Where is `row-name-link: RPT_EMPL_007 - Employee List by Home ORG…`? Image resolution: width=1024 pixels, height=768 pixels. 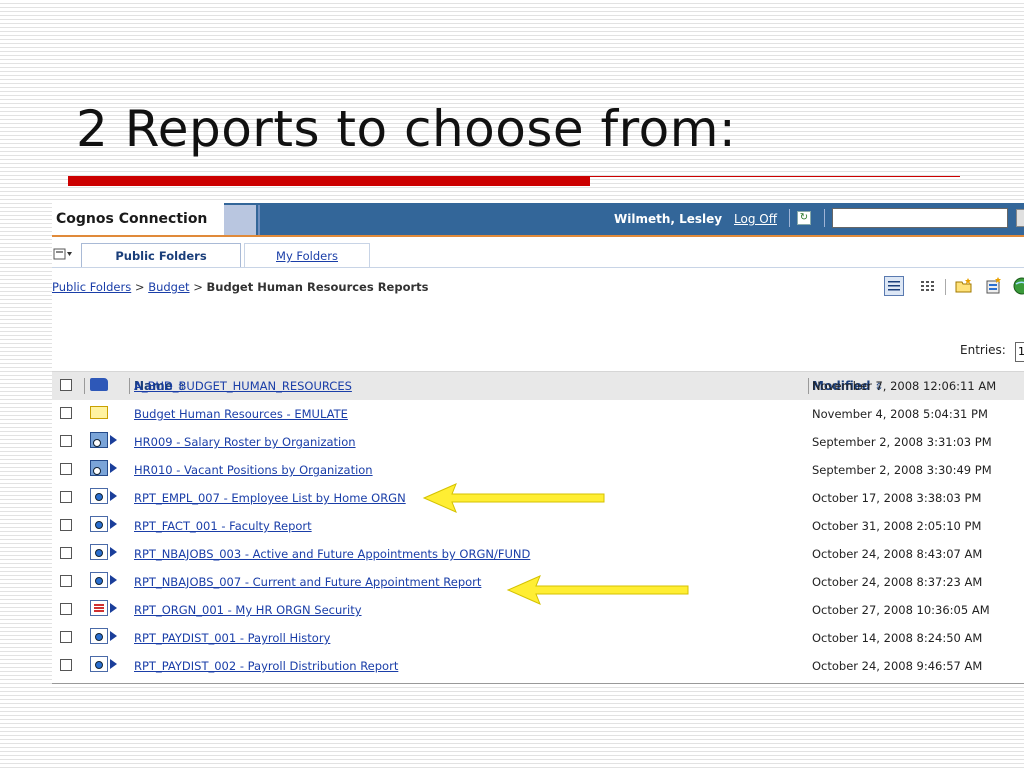
row-name-link: RPT_EMPL_007 - Employee List by Home ORG… is located at coordinates (270, 498).